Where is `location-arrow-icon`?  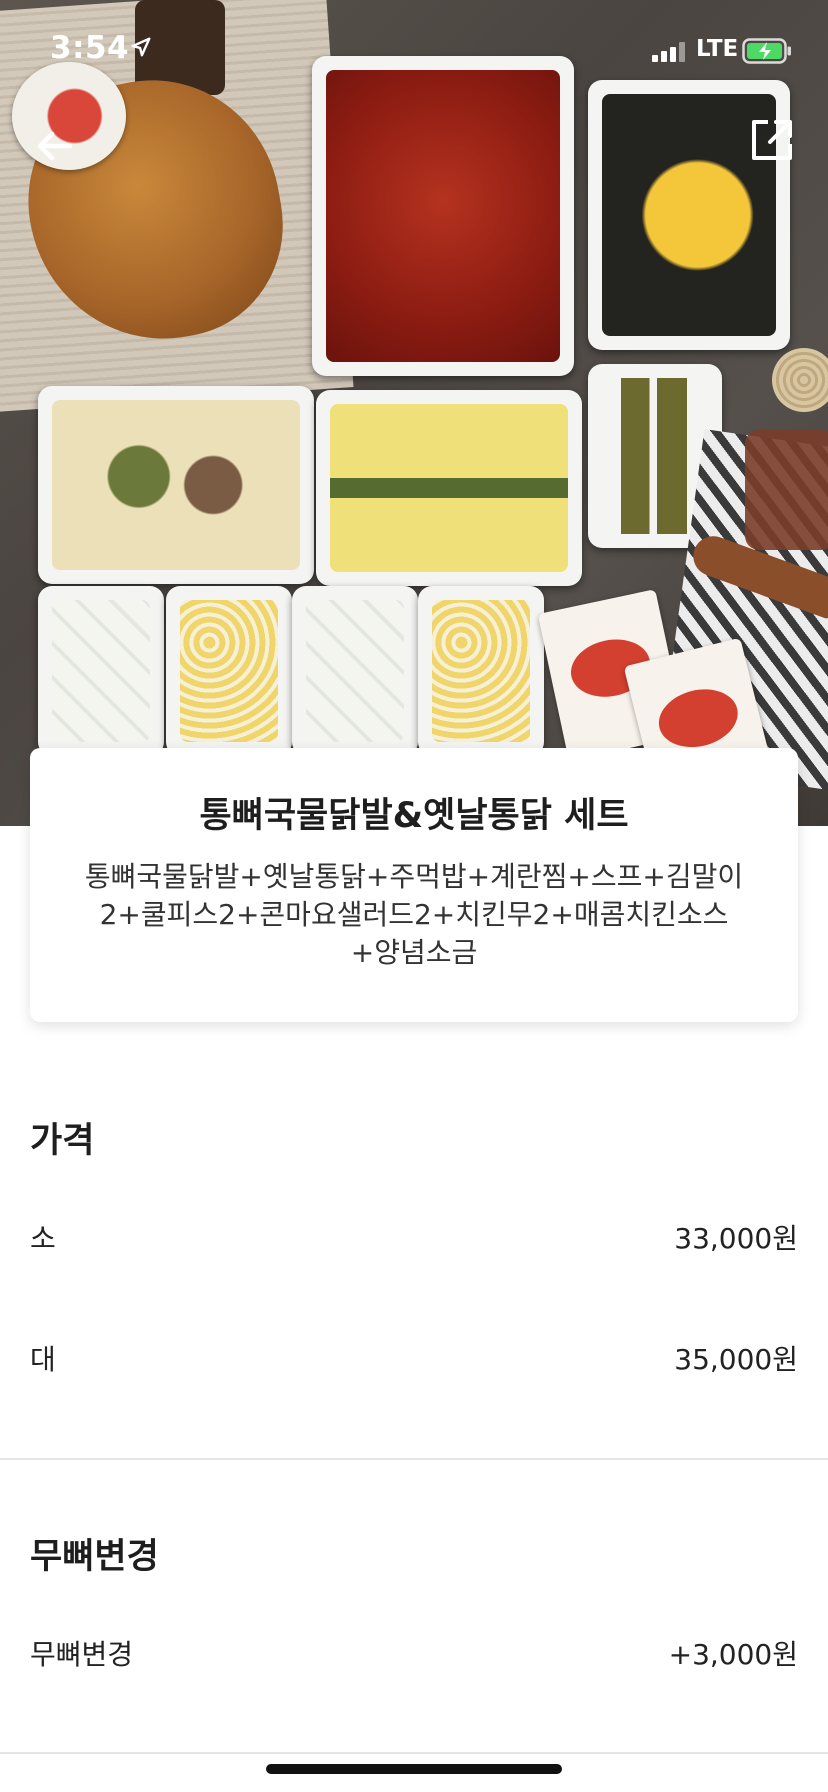
location-arrow-icon is located at coordinates (141, 47).